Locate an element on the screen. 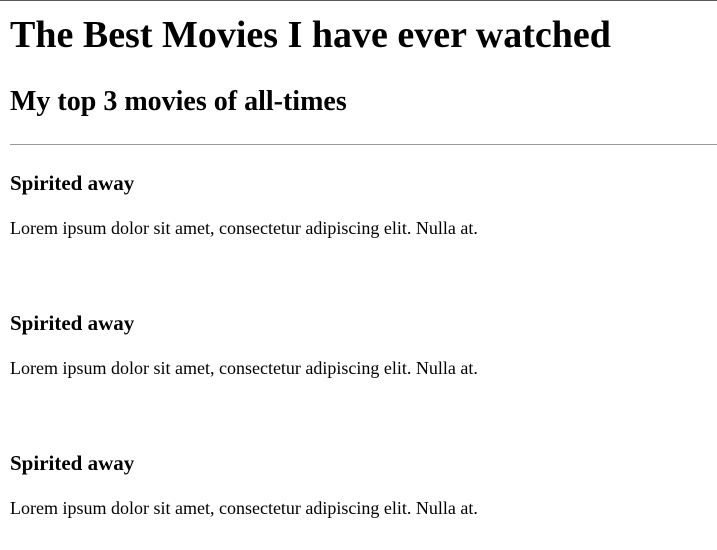 Image resolution: width=717 pixels, height=550 pixels. section-divider is located at coordinates (363, 144).